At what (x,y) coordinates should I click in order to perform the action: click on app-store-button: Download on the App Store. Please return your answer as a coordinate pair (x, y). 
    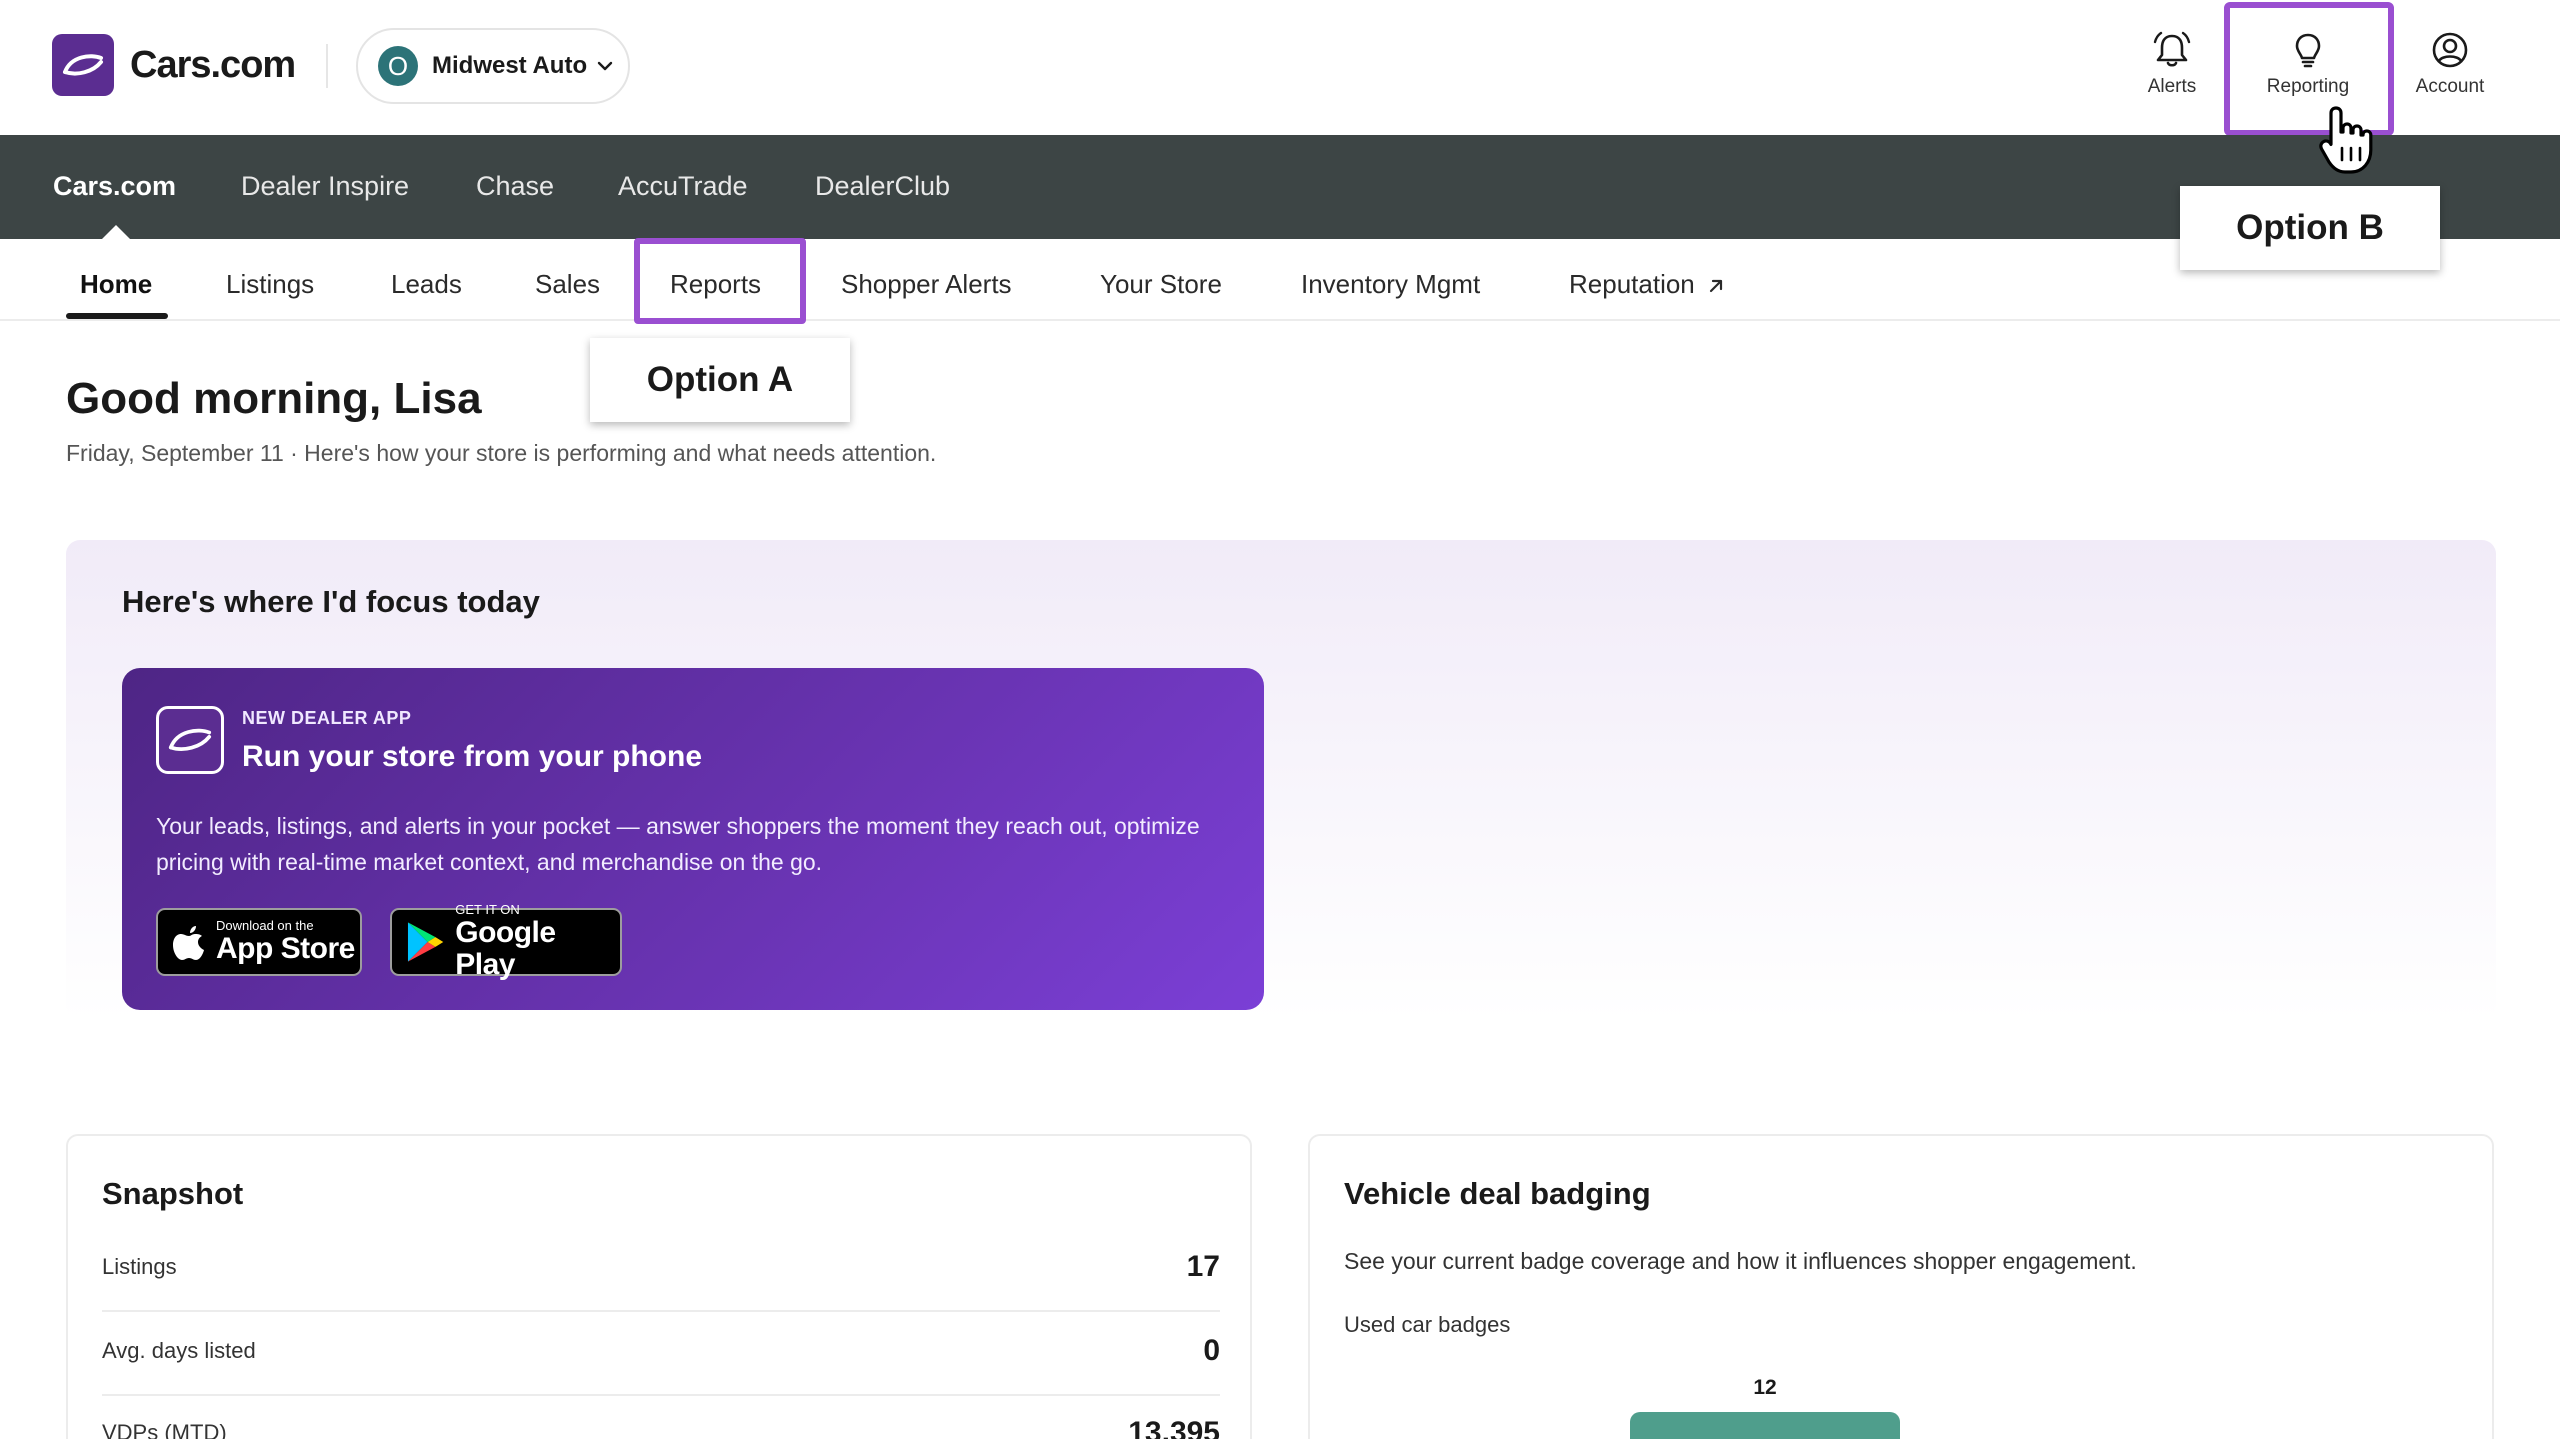
    Looking at the image, I should click on (259, 942).